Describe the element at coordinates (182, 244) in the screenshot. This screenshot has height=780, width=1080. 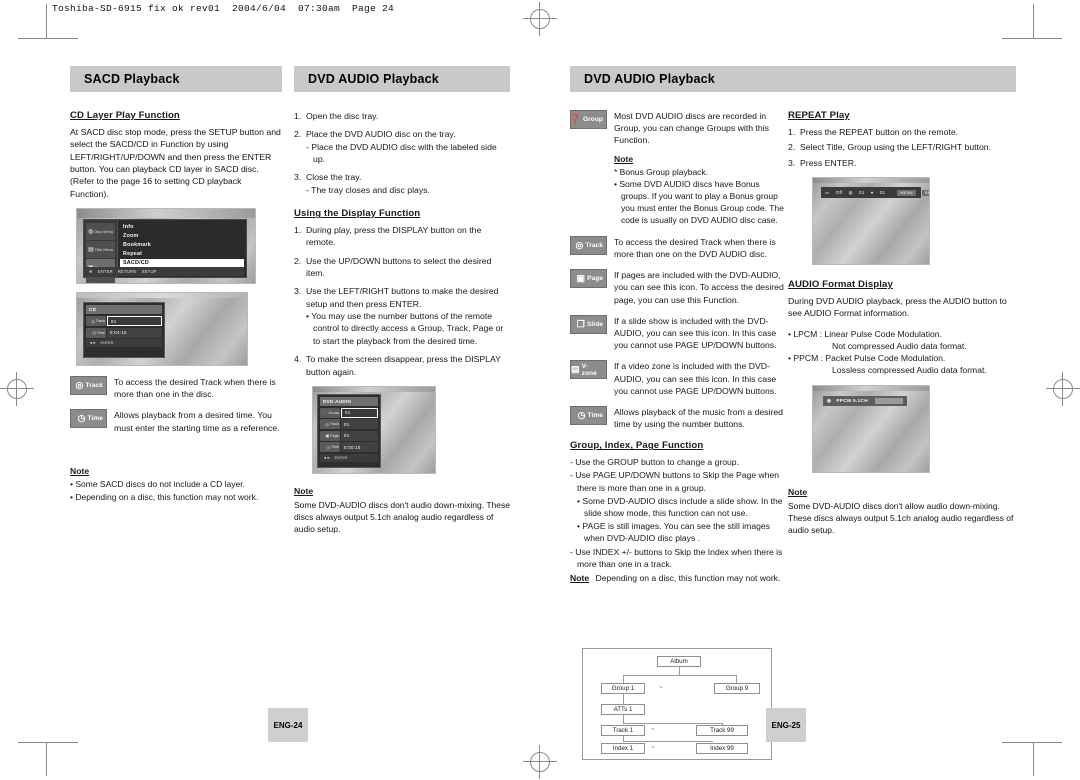
I see `osd-menu-item-bookmark: Bookmark` at that location.